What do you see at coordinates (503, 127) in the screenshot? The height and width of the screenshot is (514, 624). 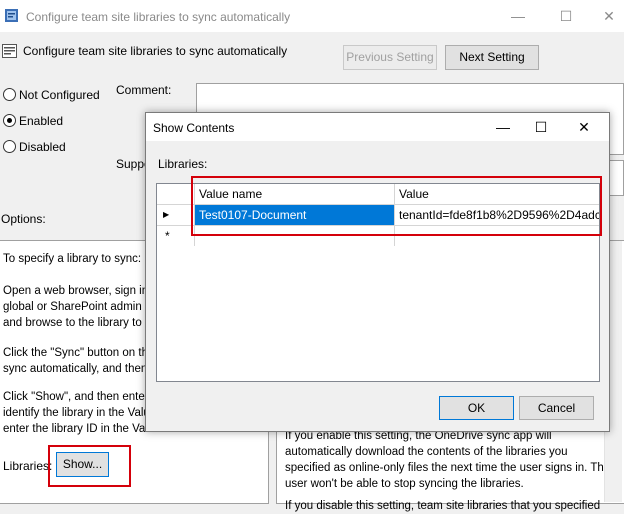 I see `dialog-minimize-button: —` at bounding box center [503, 127].